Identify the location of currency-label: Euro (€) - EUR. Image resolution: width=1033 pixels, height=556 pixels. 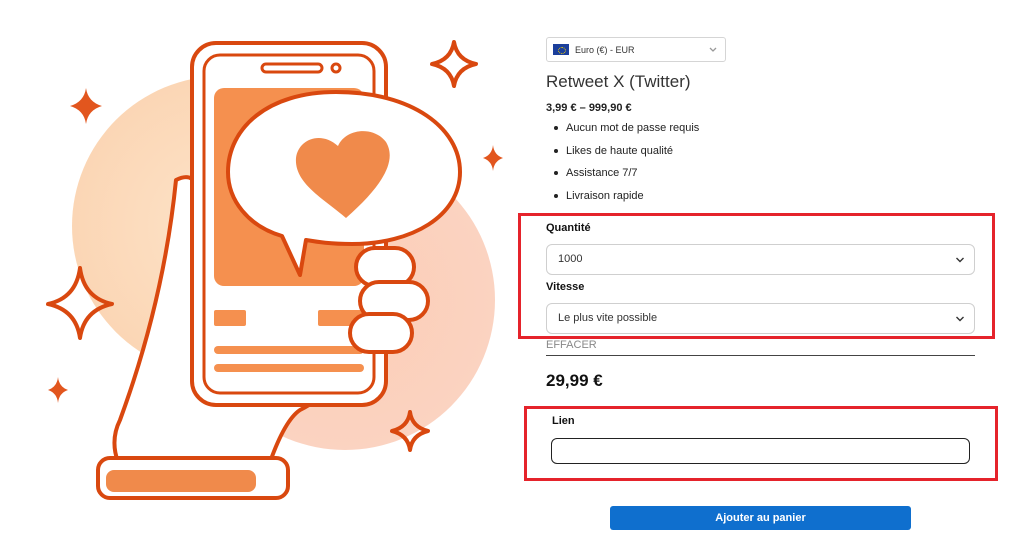
(605, 49).